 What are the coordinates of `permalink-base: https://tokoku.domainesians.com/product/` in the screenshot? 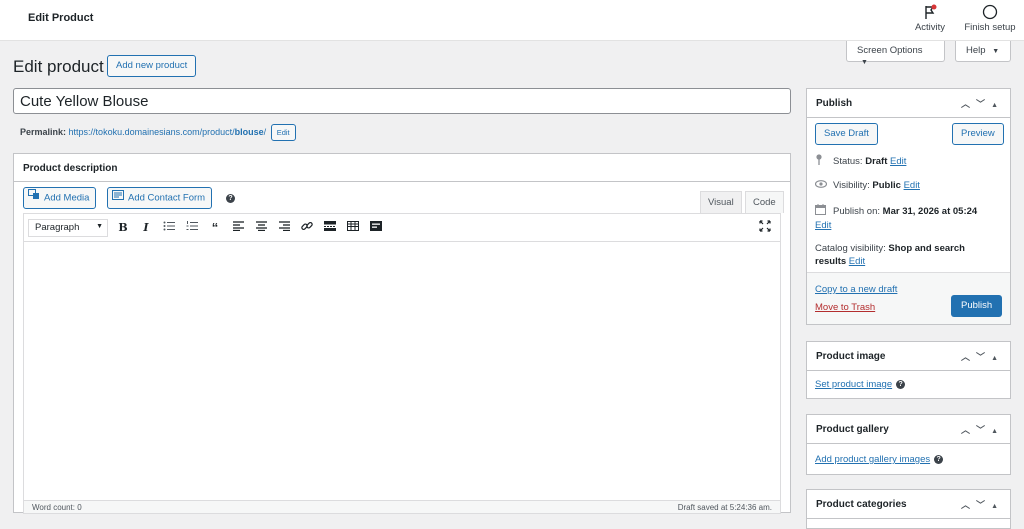 It's located at (151, 131).